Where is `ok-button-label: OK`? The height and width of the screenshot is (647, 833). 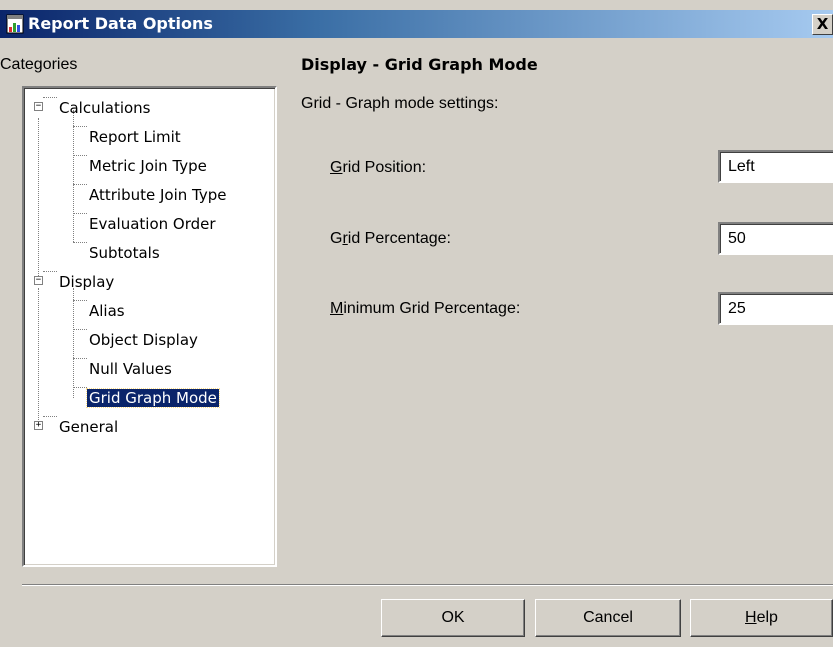
ok-button-label: OK is located at coordinates (453, 617).